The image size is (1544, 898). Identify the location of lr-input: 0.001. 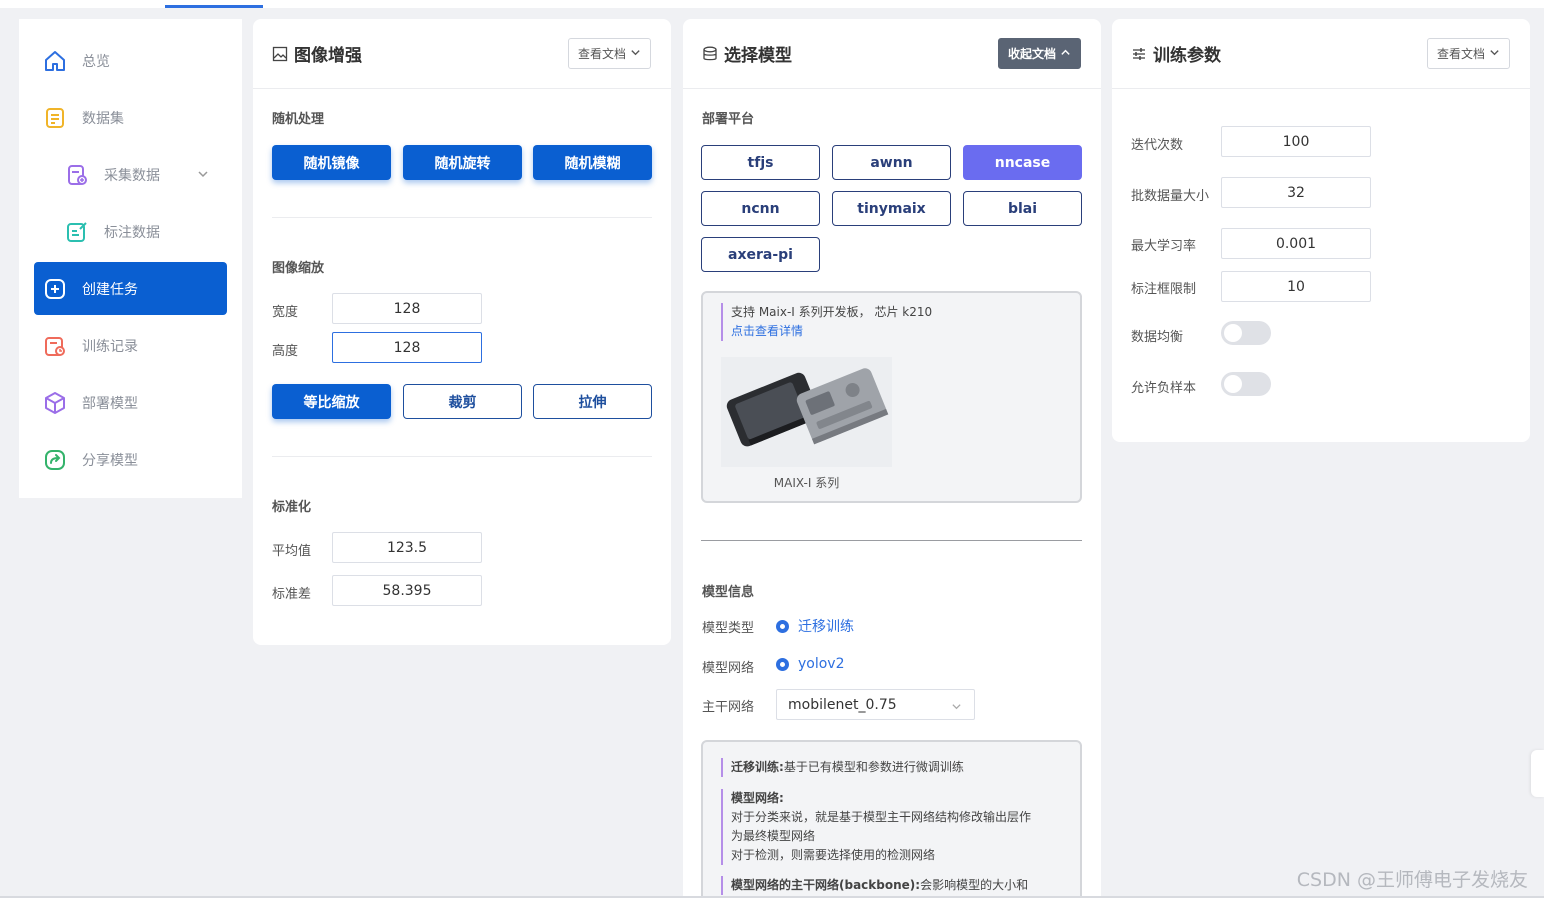
(1296, 243).